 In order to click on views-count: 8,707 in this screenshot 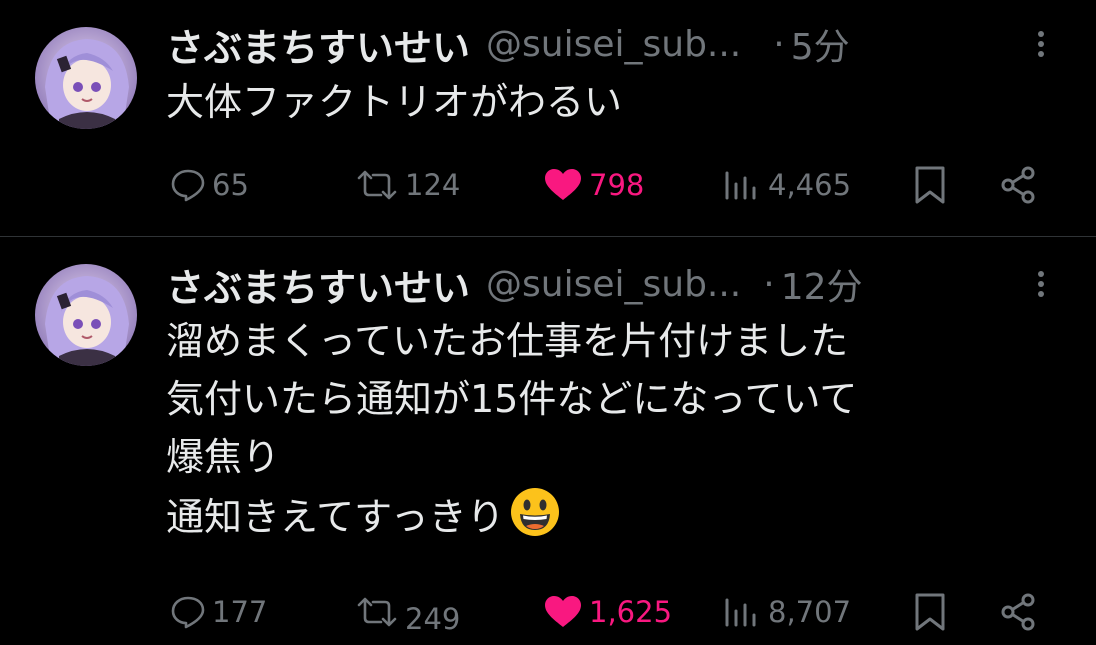, I will do `click(810, 612)`.